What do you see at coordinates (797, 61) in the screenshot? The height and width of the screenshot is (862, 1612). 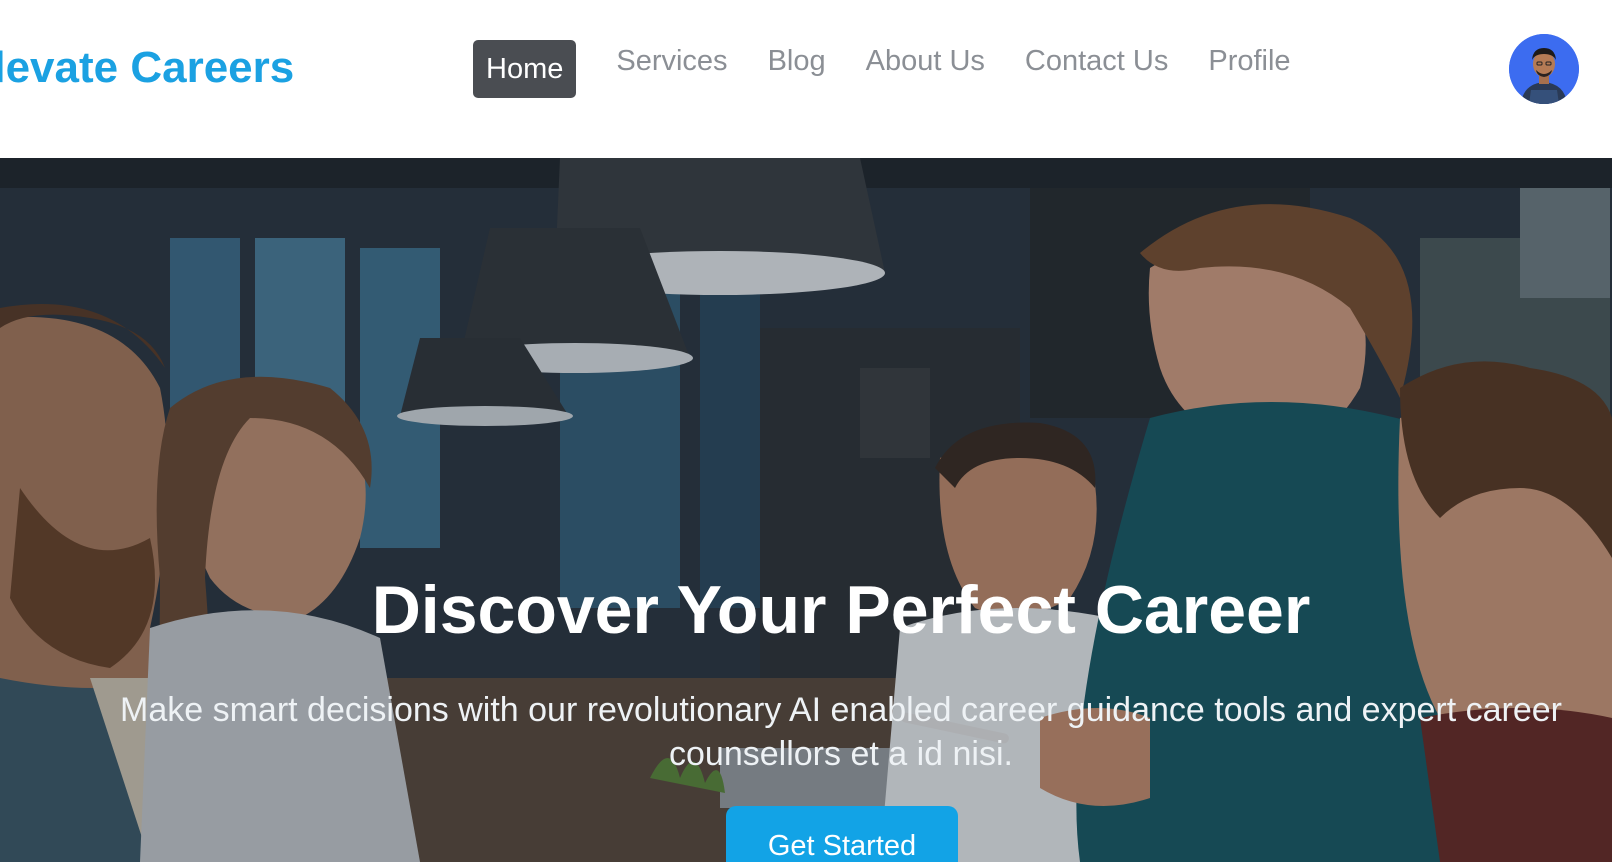 I see `nav-item-blog: Blog` at bounding box center [797, 61].